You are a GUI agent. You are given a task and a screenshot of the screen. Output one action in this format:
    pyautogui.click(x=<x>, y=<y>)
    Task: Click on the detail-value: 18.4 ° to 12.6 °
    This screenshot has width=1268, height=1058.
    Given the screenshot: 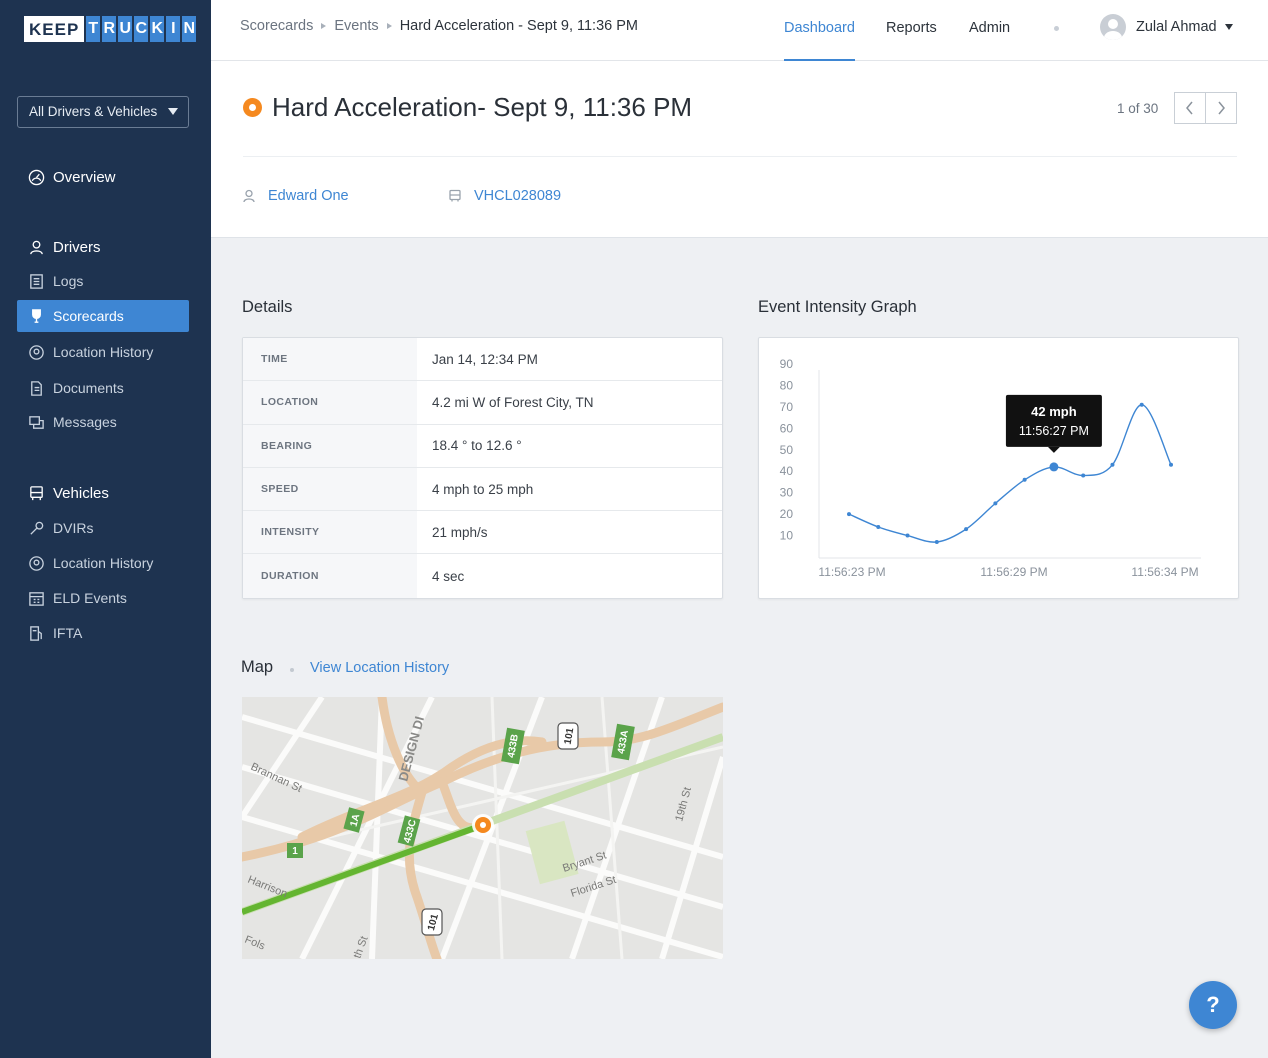 What is the action you would take?
    pyautogui.click(x=477, y=446)
    